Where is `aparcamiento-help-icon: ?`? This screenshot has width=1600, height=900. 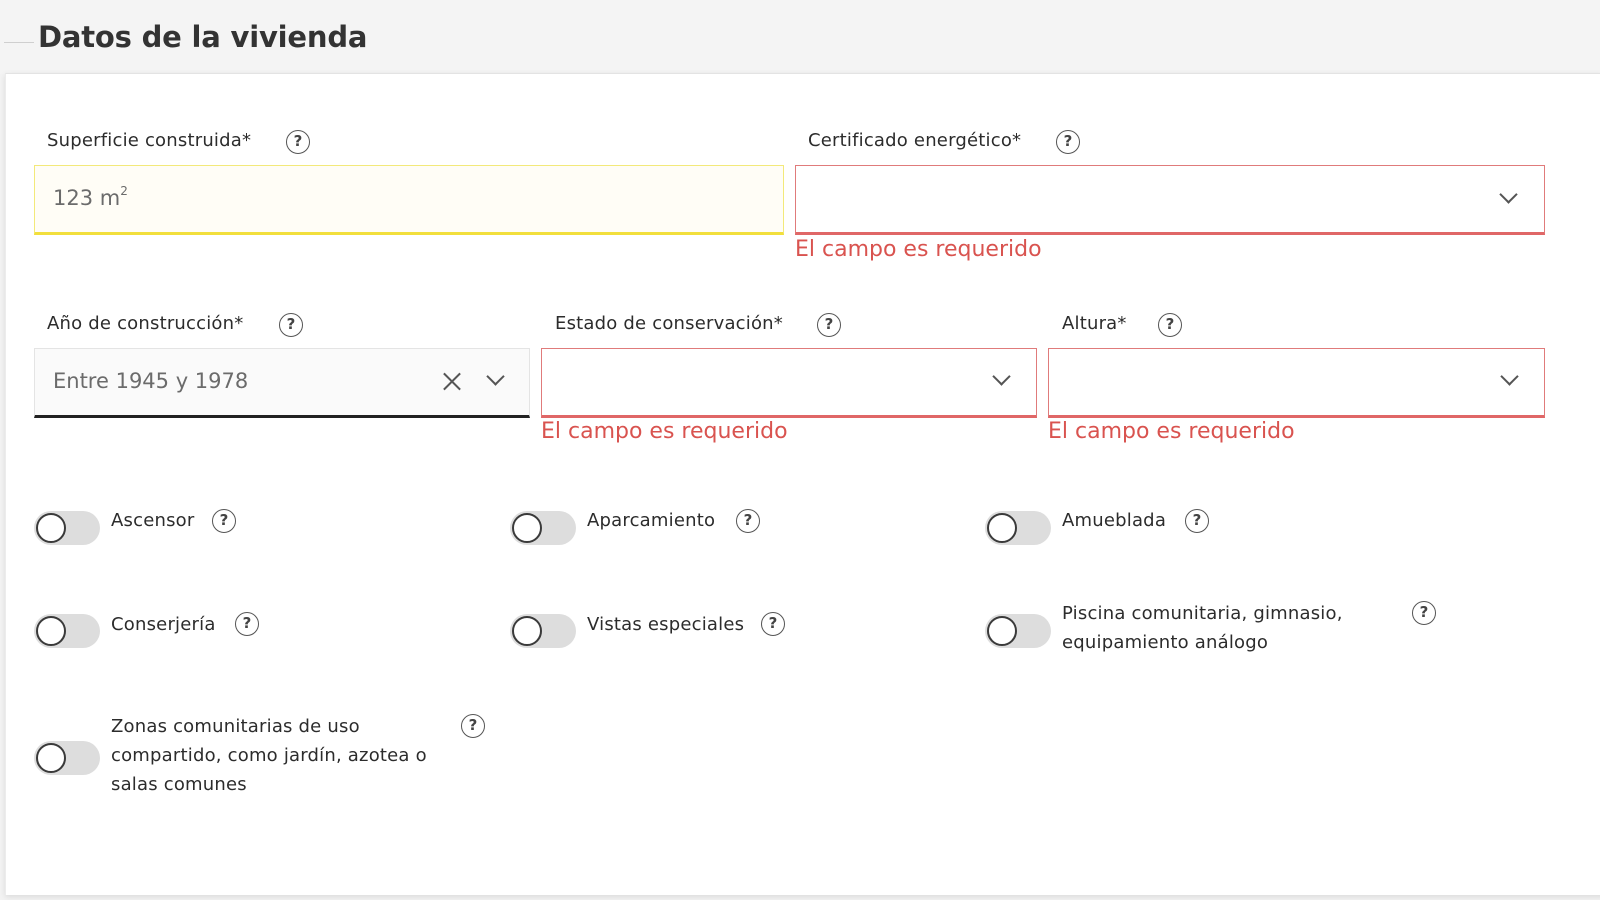
aparcamiento-help-icon: ? is located at coordinates (748, 521).